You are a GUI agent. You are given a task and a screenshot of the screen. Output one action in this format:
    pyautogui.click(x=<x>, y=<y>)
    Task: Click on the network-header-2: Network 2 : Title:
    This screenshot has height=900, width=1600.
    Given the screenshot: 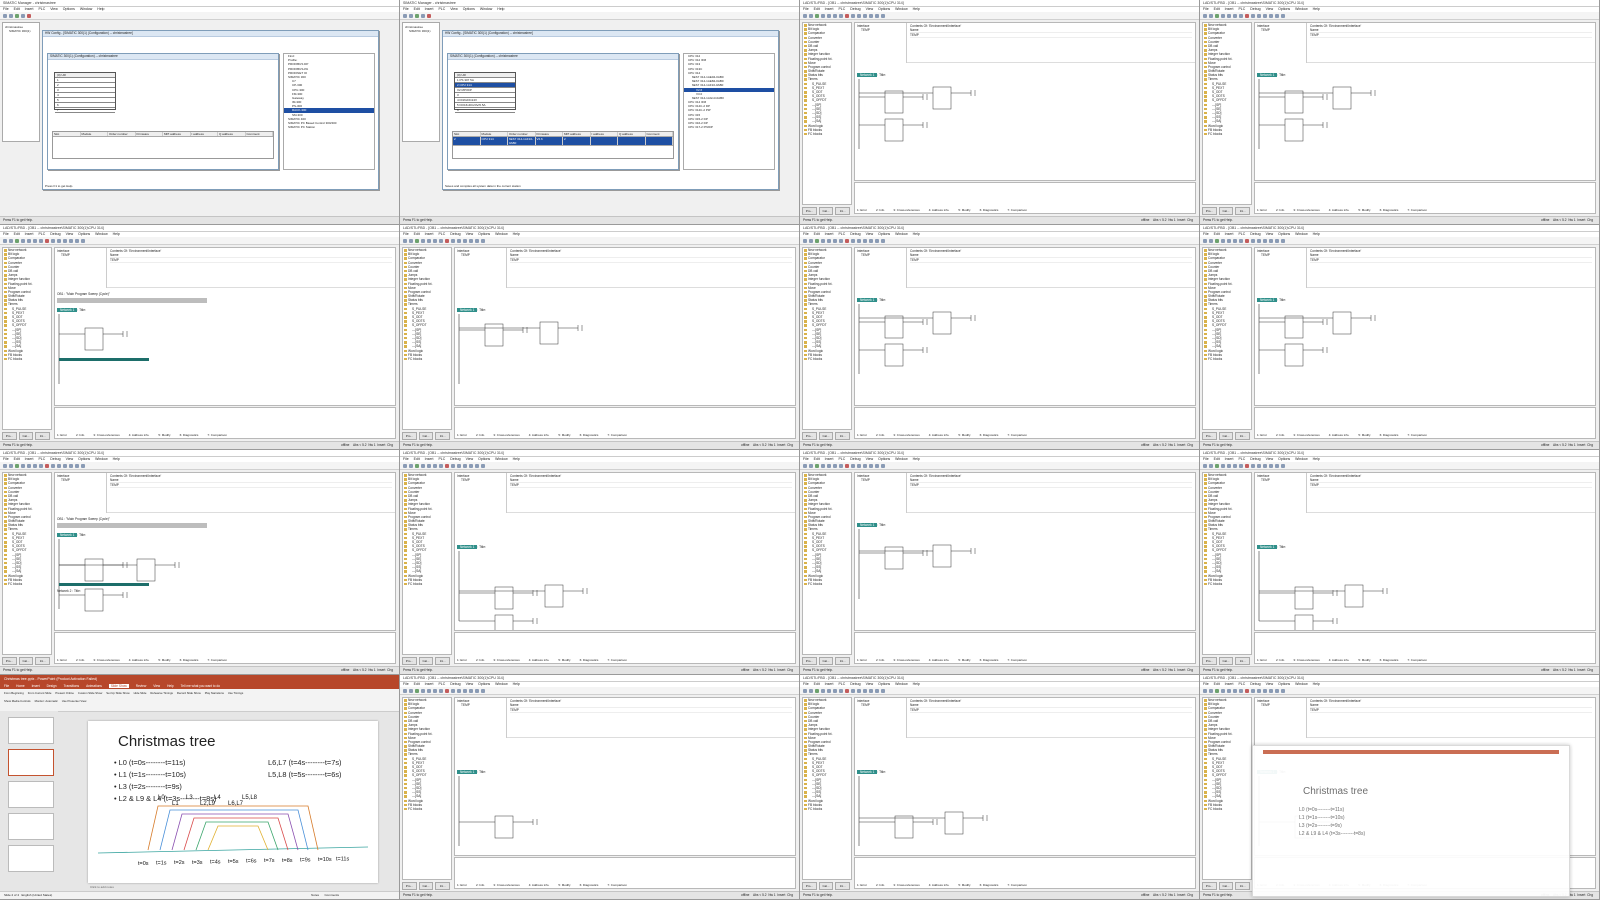 What is the action you would take?
    pyautogui.click(x=69, y=591)
    